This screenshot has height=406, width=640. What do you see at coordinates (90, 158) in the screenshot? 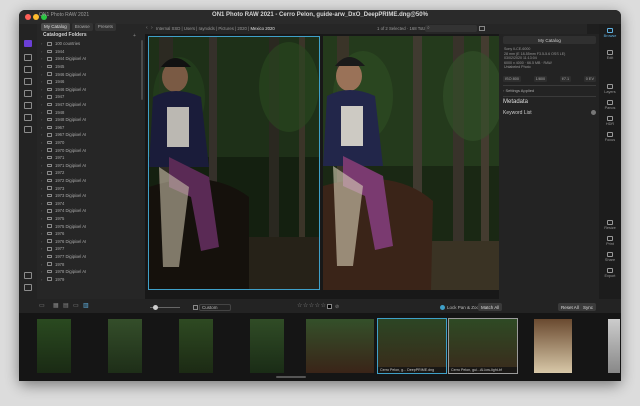
I see `folder-item: › 1971` at bounding box center [90, 158].